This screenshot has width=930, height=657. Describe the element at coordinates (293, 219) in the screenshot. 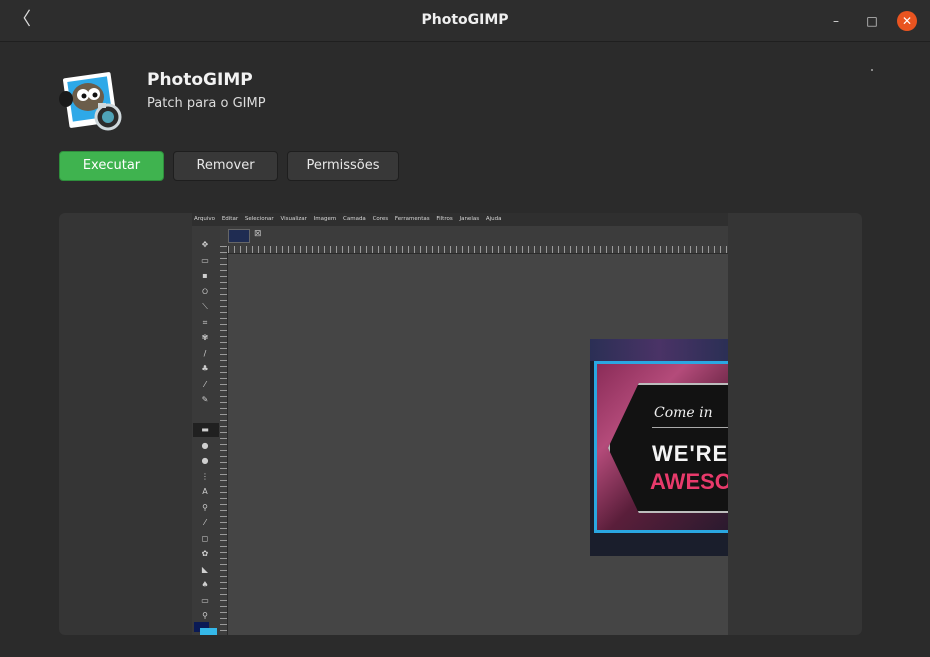

I see `menu-item: Visualizar` at that location.